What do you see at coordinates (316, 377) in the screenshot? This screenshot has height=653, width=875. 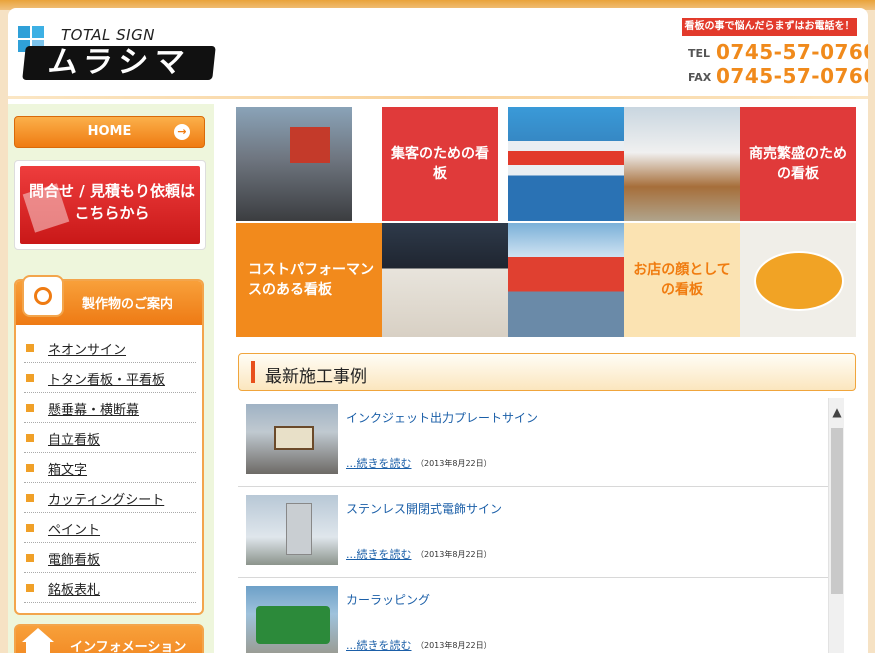 I see `news-title: 最新施工事例` at bounding box center [316, 377].